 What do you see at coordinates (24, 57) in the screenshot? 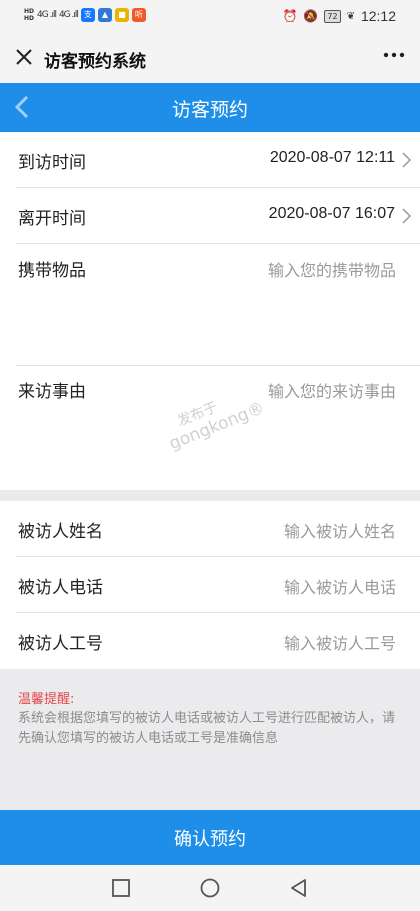
I see `close-icon` at bounding box center [24, 57].